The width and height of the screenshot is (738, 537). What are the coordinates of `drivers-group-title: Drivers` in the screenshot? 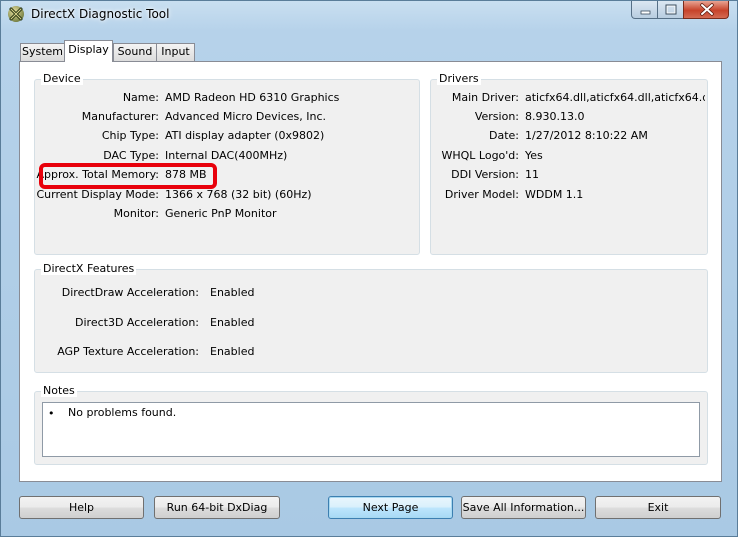 It's located at (459, 78).